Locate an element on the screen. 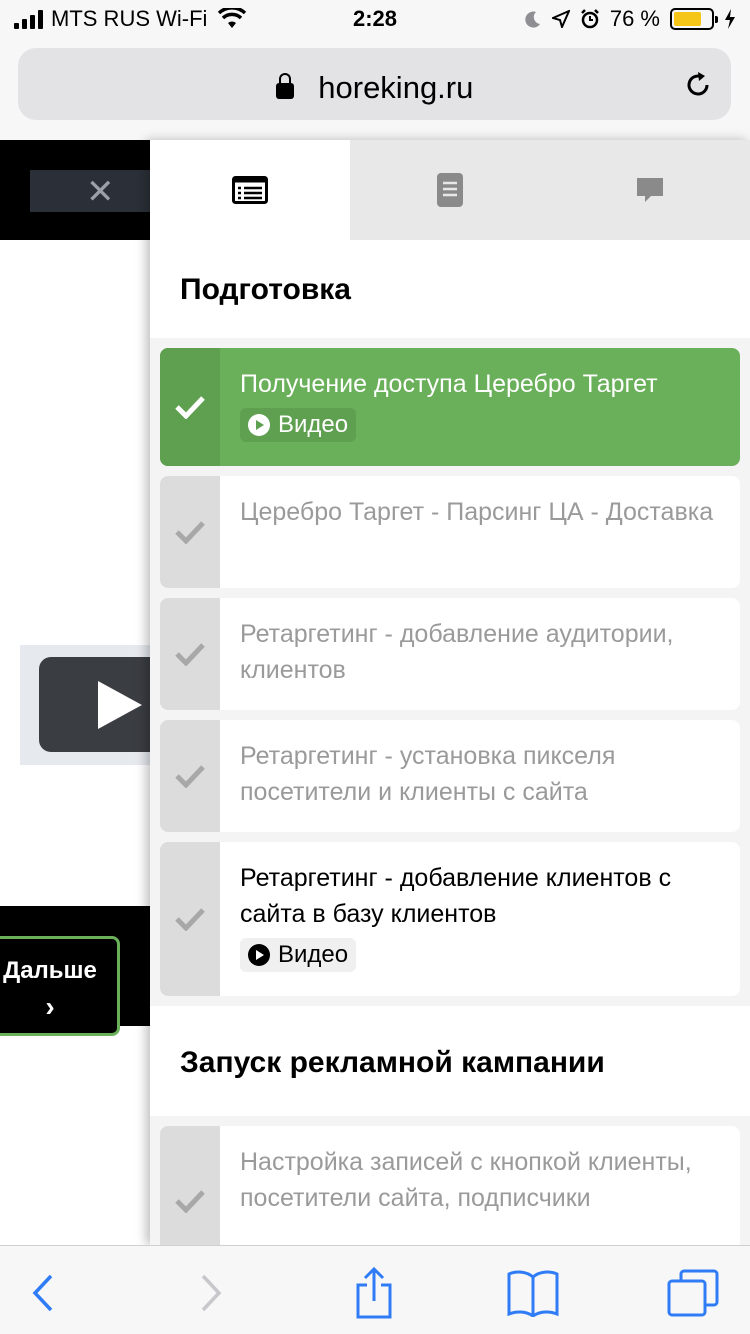 The width and height of the screenshot is (750, 1334). video-thumbnail is located at coordinates (90, 705).